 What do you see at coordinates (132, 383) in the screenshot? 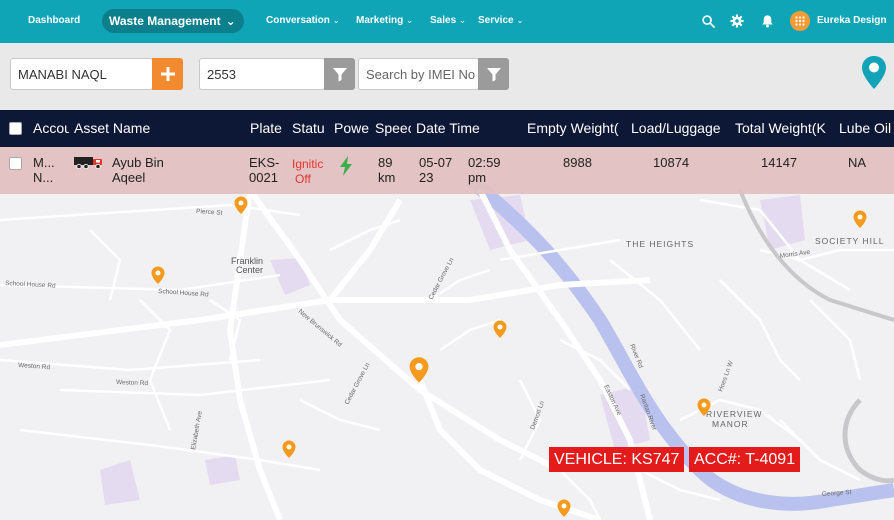
I see `svg-text: Weston Rd` at bounding box center [132, 383].